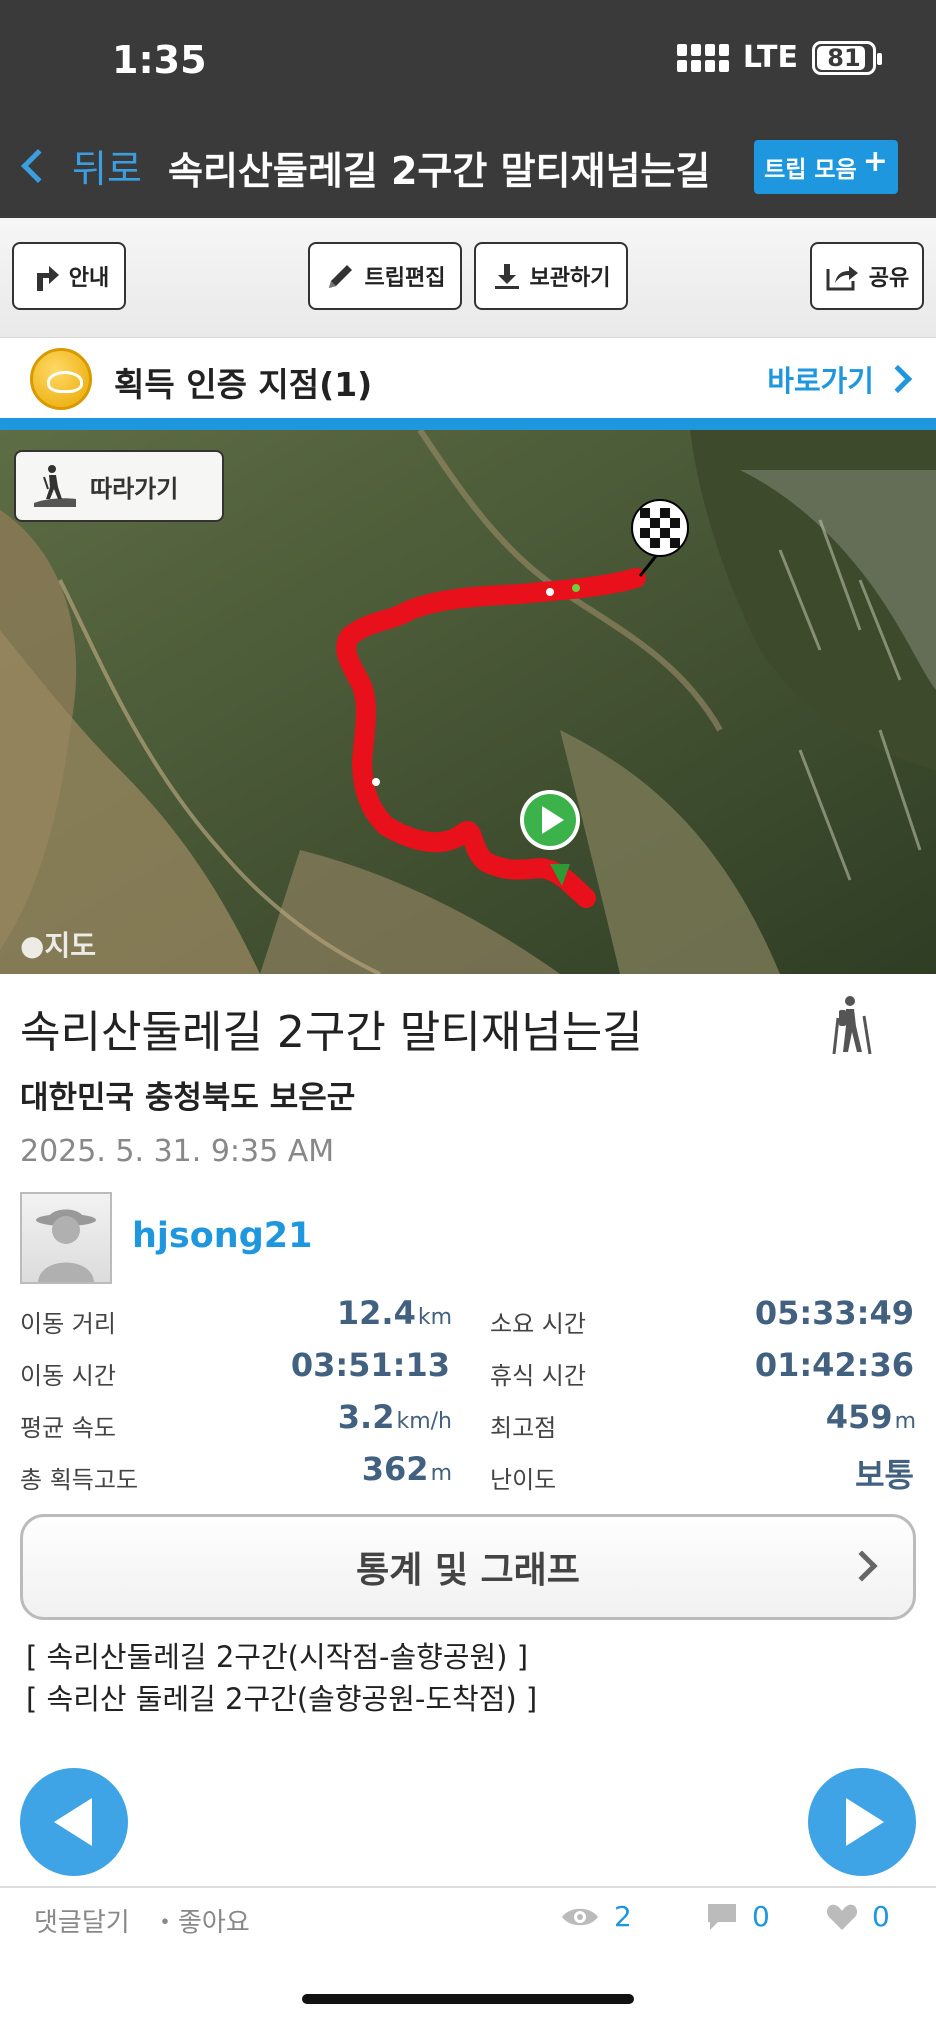 This screenshot has height=2026, width=936. I want to click on stat-row: 이동 거리 12.4km 소요 시간 05:33:49, so click(468, 1316).